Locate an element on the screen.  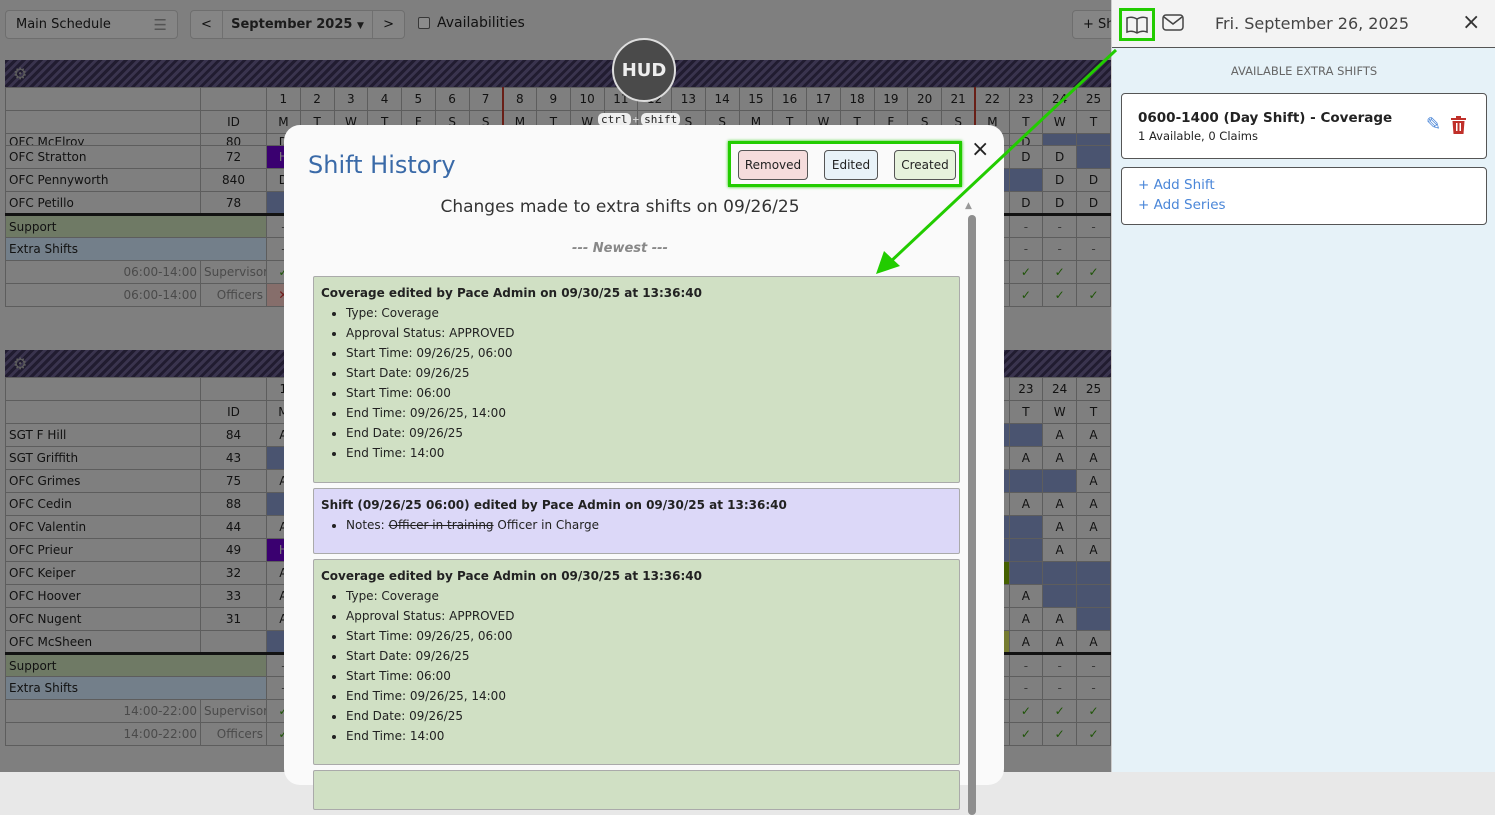
close-modal-button: × is located at coordinates (980, 149).